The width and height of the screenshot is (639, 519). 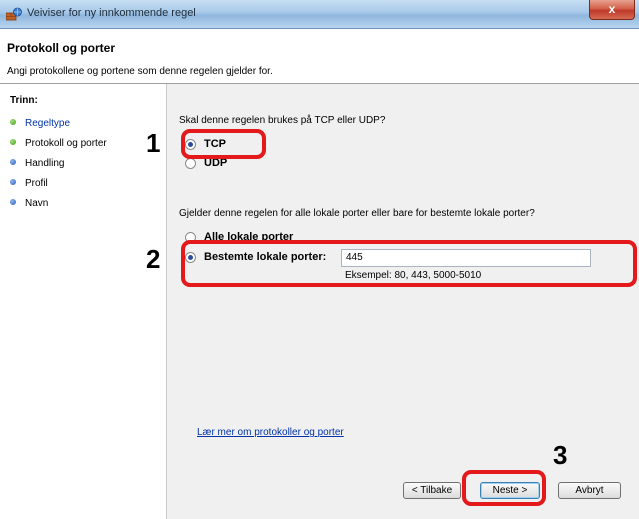 I want to click on step-name: Navn, so click(x=29, y=203).